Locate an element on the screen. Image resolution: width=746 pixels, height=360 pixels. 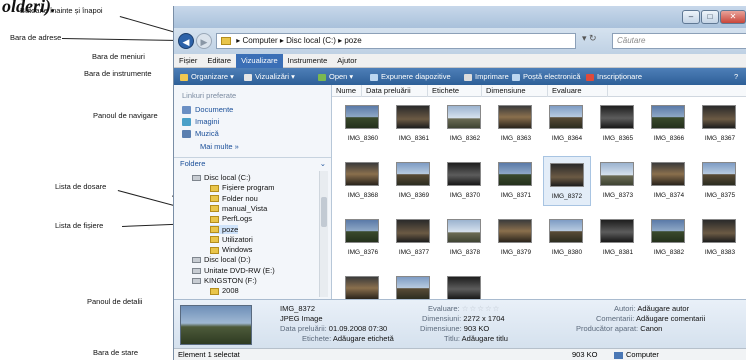
column-header-0: Nume is located at coordinates (347, 91).